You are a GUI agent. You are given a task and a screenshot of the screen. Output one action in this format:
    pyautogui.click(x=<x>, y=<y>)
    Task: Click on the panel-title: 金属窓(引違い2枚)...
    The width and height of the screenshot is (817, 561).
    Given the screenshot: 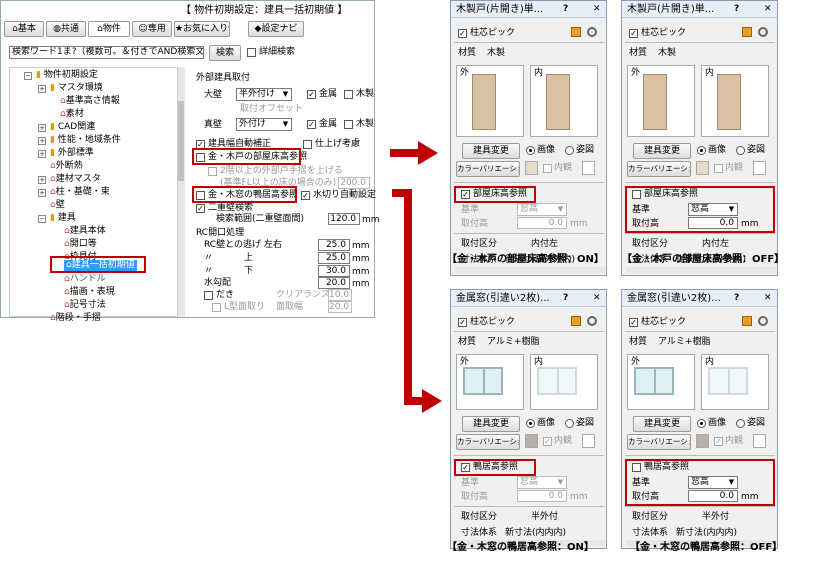 What is the action you would take?
    pyautogui.click(x=503, y=298)
    